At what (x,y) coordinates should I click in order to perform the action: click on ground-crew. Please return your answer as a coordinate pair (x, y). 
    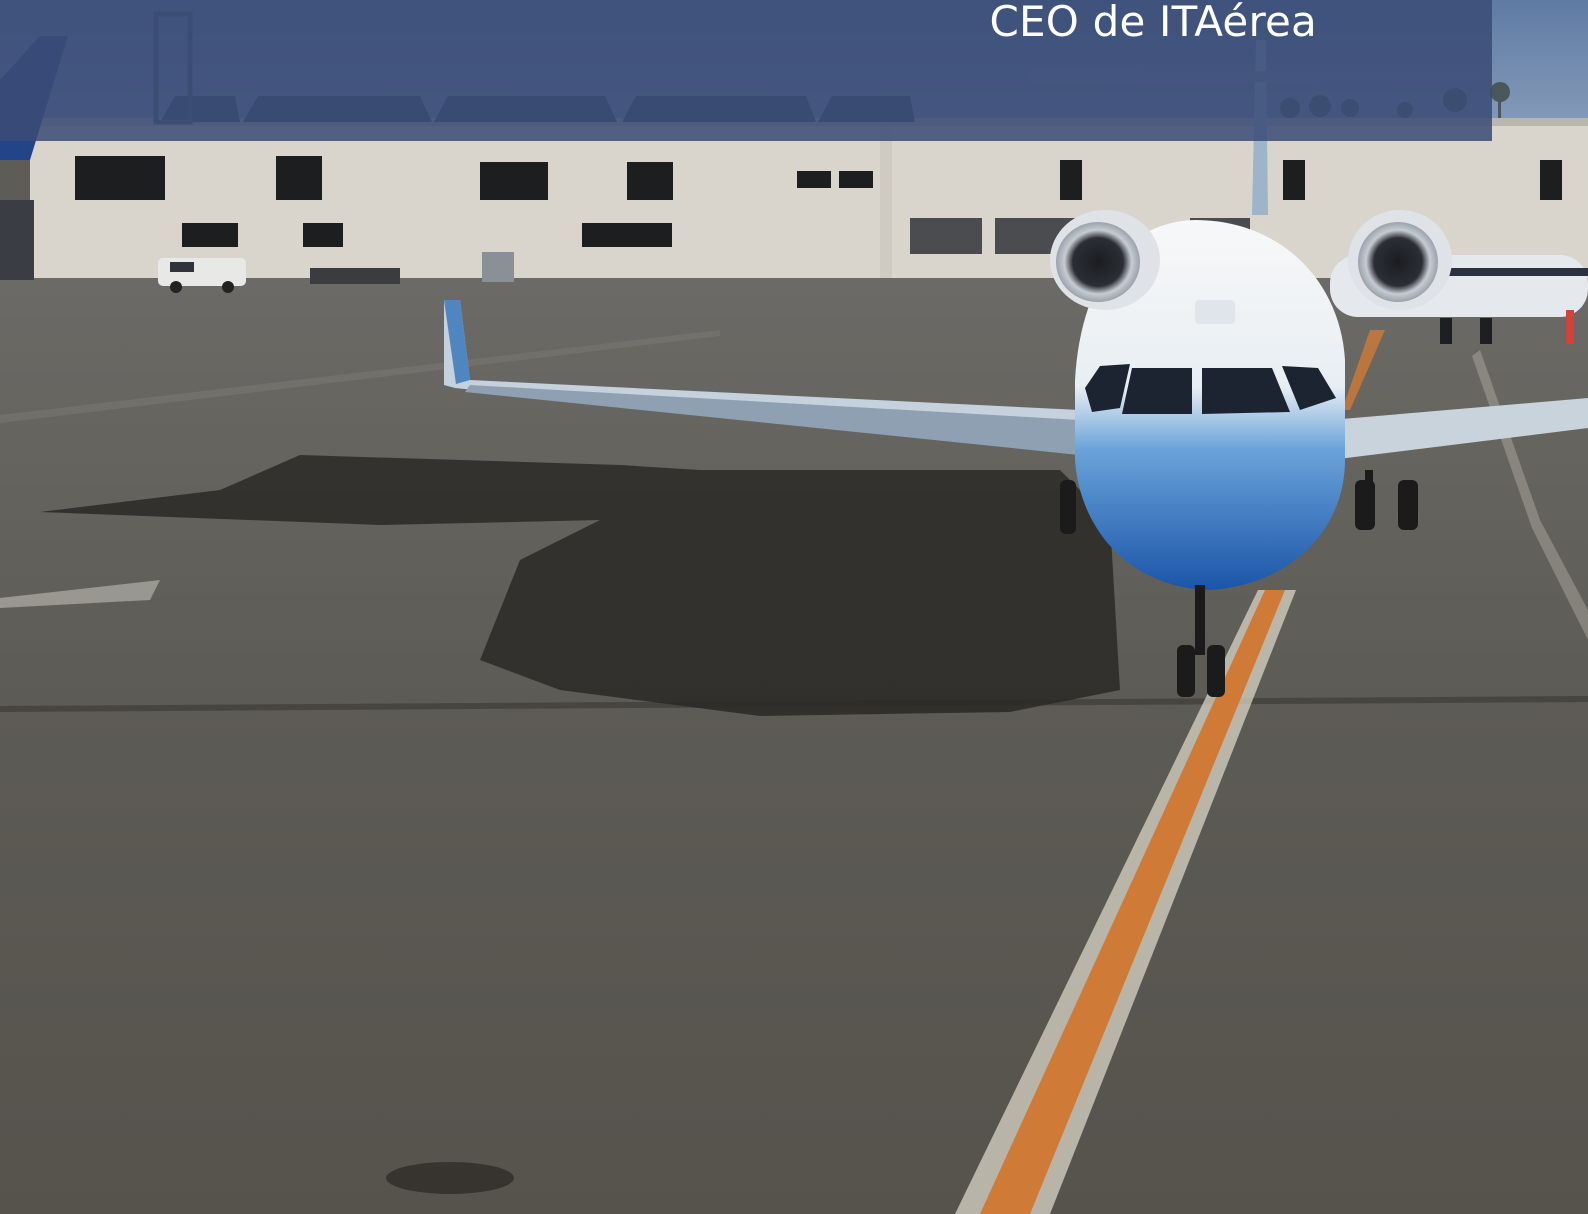
    Looking at the image, I should click on (1570, 327).